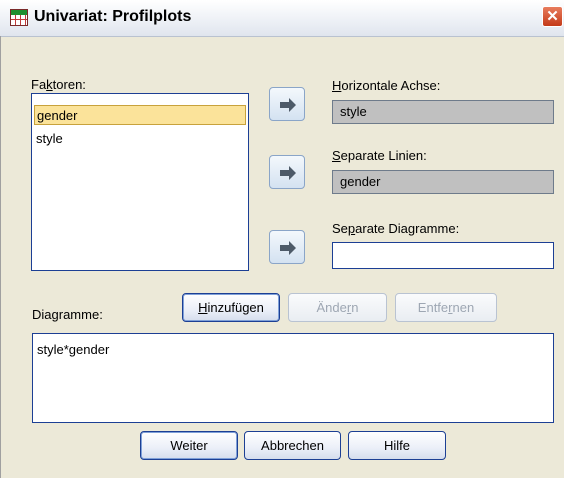 The width and height of the screenshot is (564, 478). What do you see at coordinates (446, 307) in the screenshot?
I see `remove-button: Entfernen` at bounding box center [446, 307].